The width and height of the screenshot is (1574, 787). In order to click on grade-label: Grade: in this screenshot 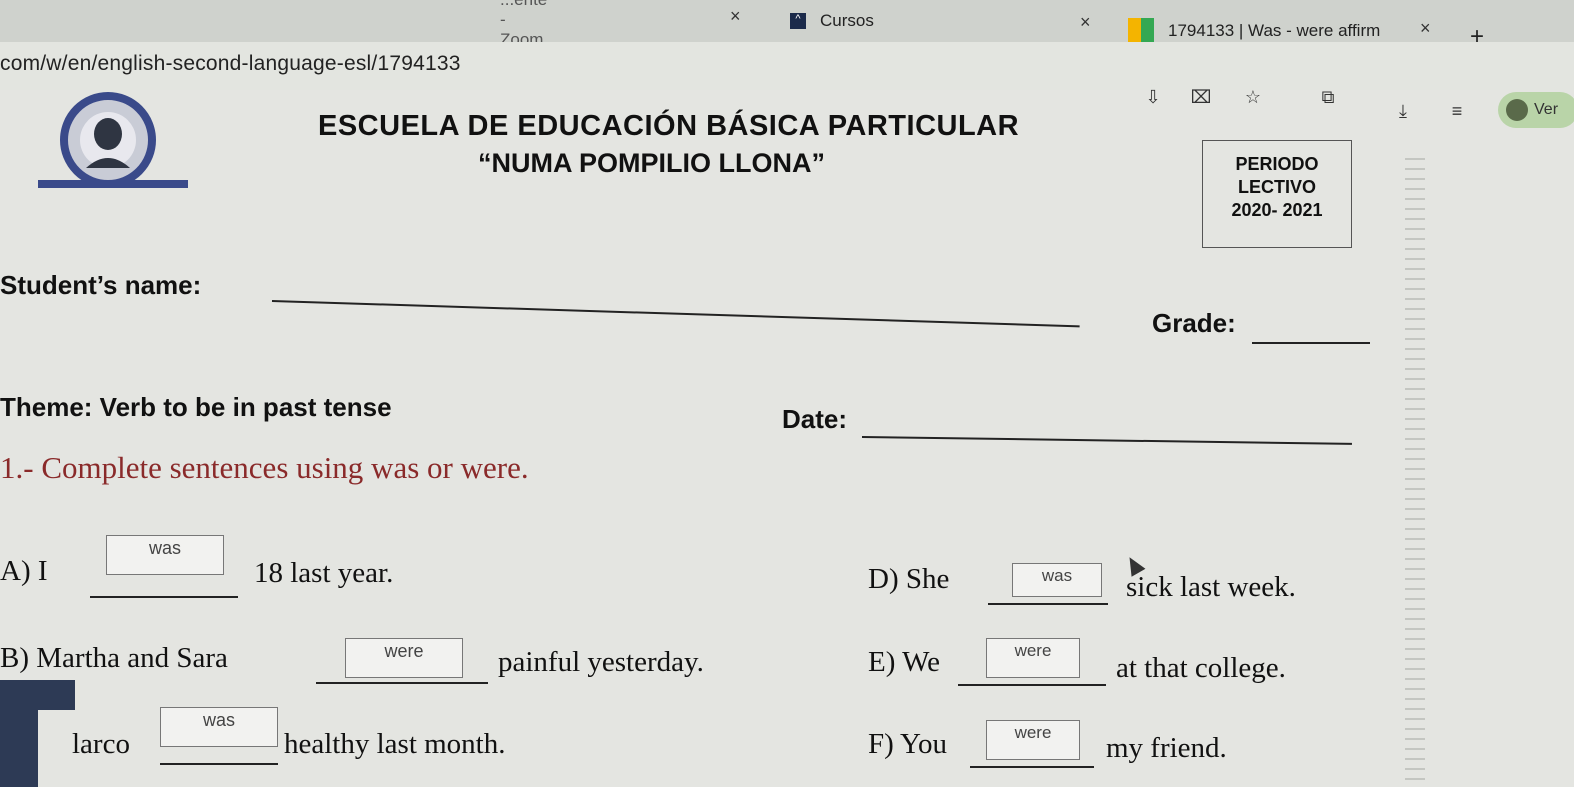, I will do `click(1194, 323)`.